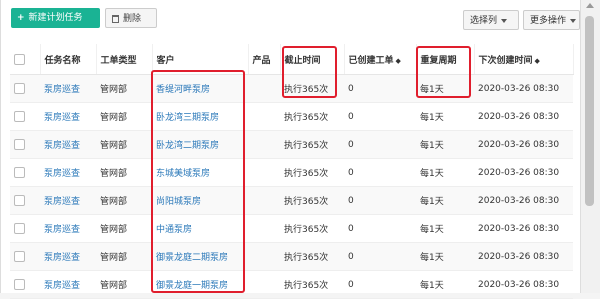 The width and height of the screenshot is (600, 299). I want to click on header-customer: 客户, so click(200, 59).